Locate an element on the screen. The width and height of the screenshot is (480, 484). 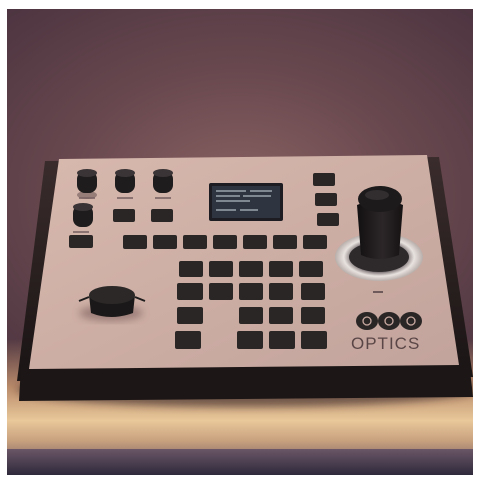
preset-key-row is located at coordinates (225, 242).